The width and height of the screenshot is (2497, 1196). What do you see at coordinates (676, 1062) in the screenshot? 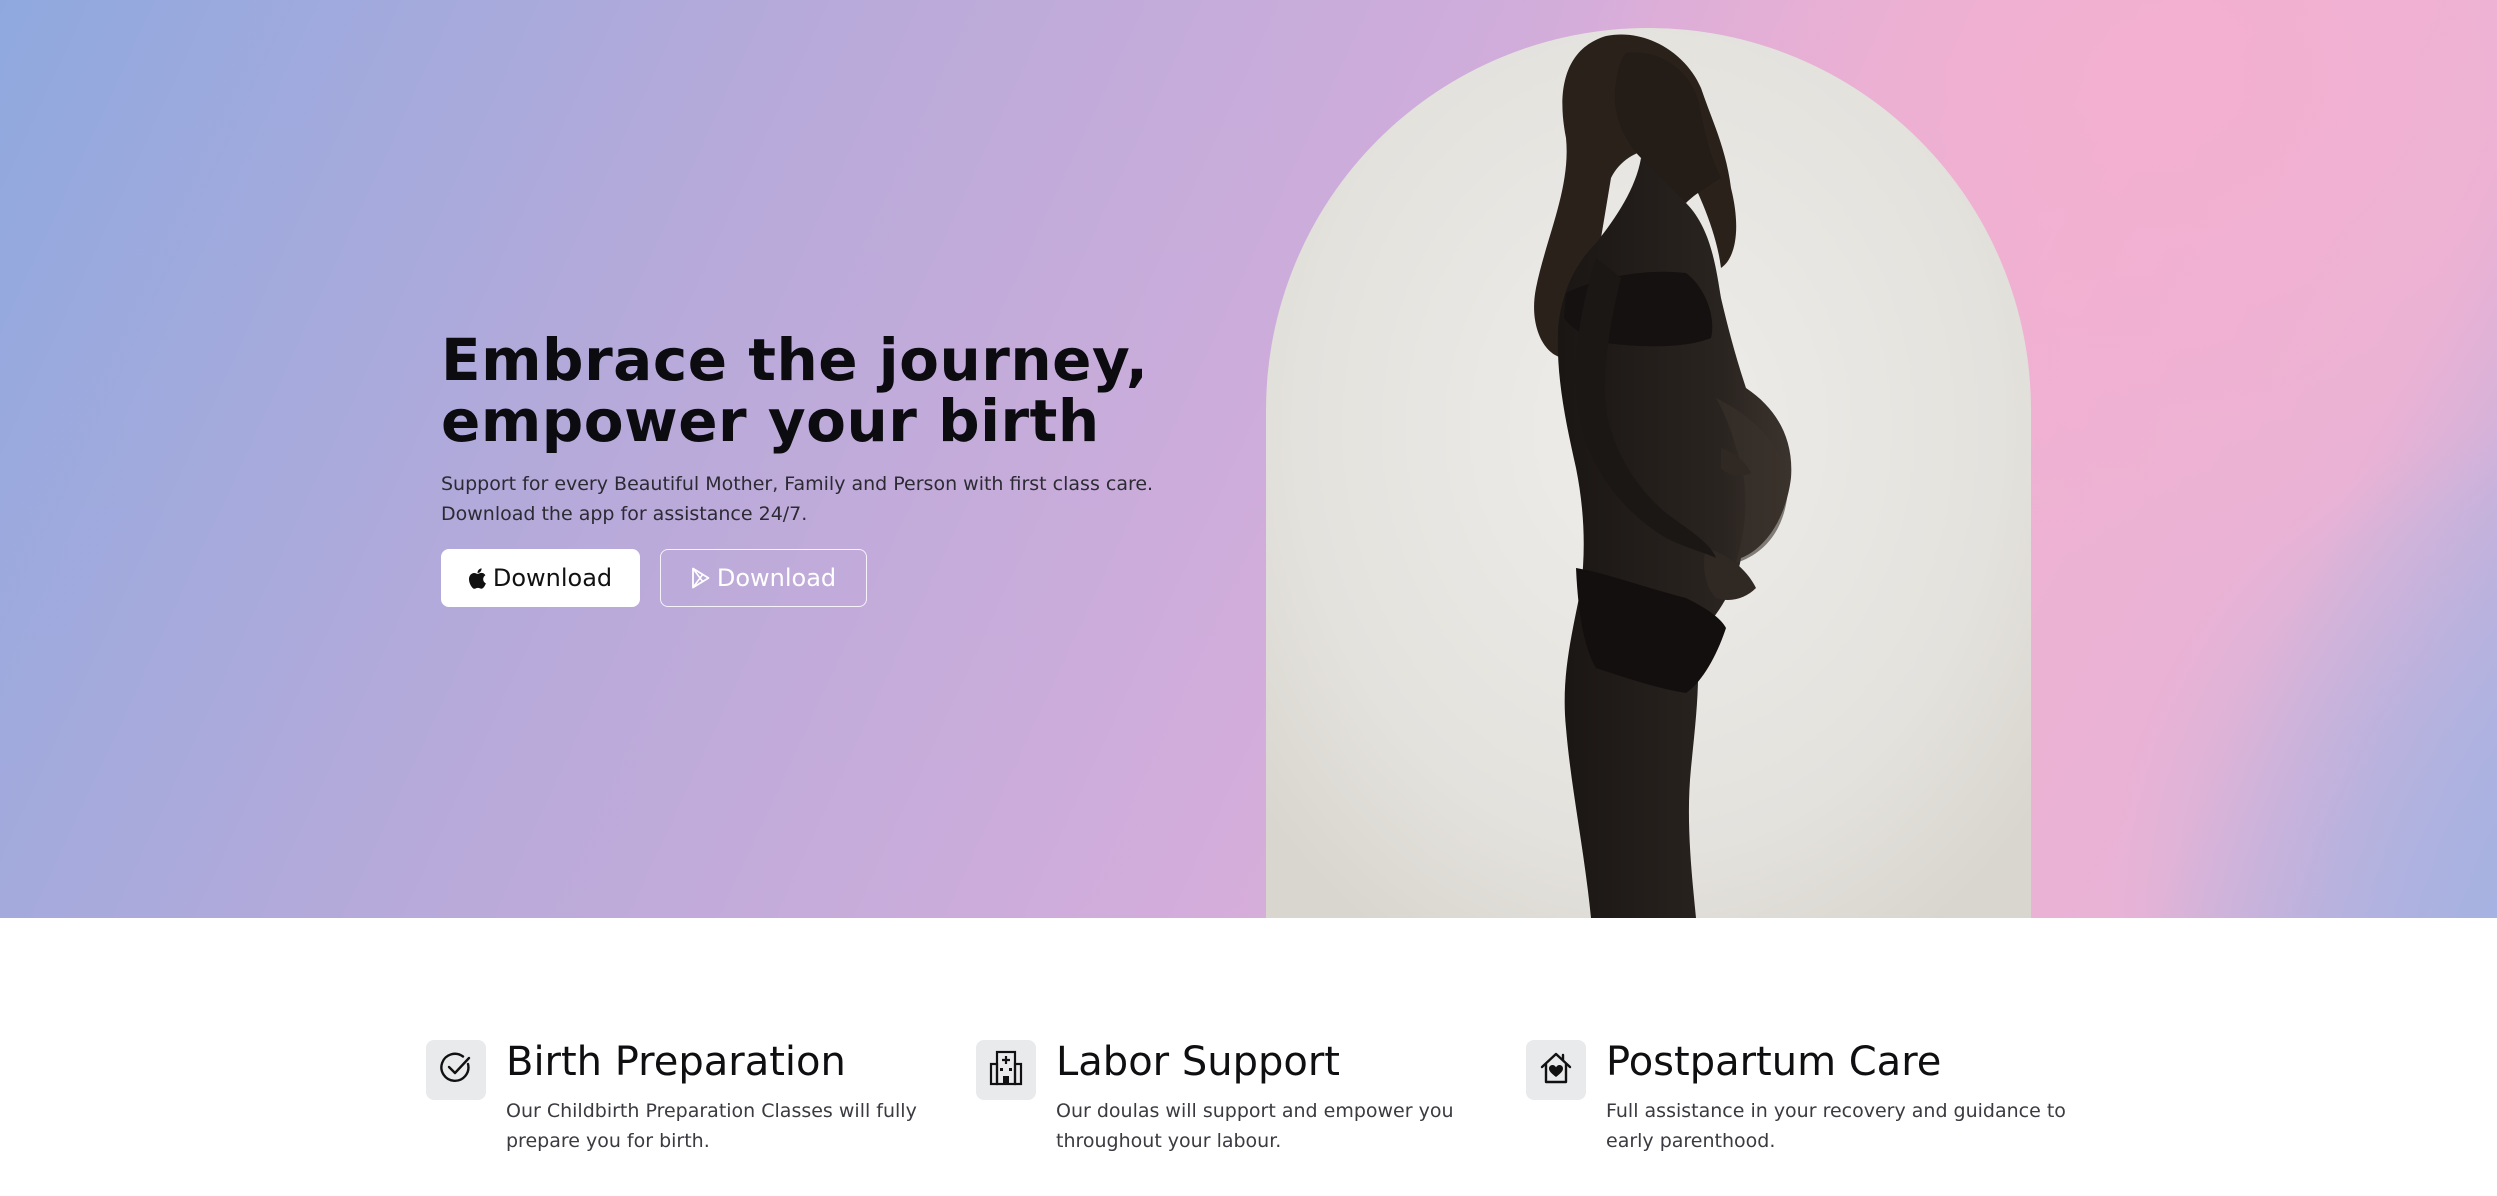
I see `feature-title: Birth Preparation` at bounding box center [676, 1062].